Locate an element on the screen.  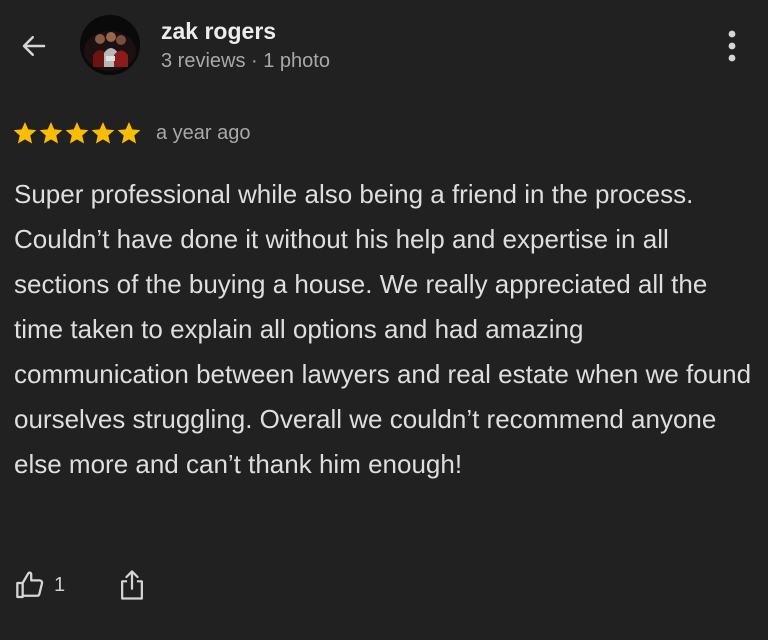
back-button is located at coordinates (34, 46).